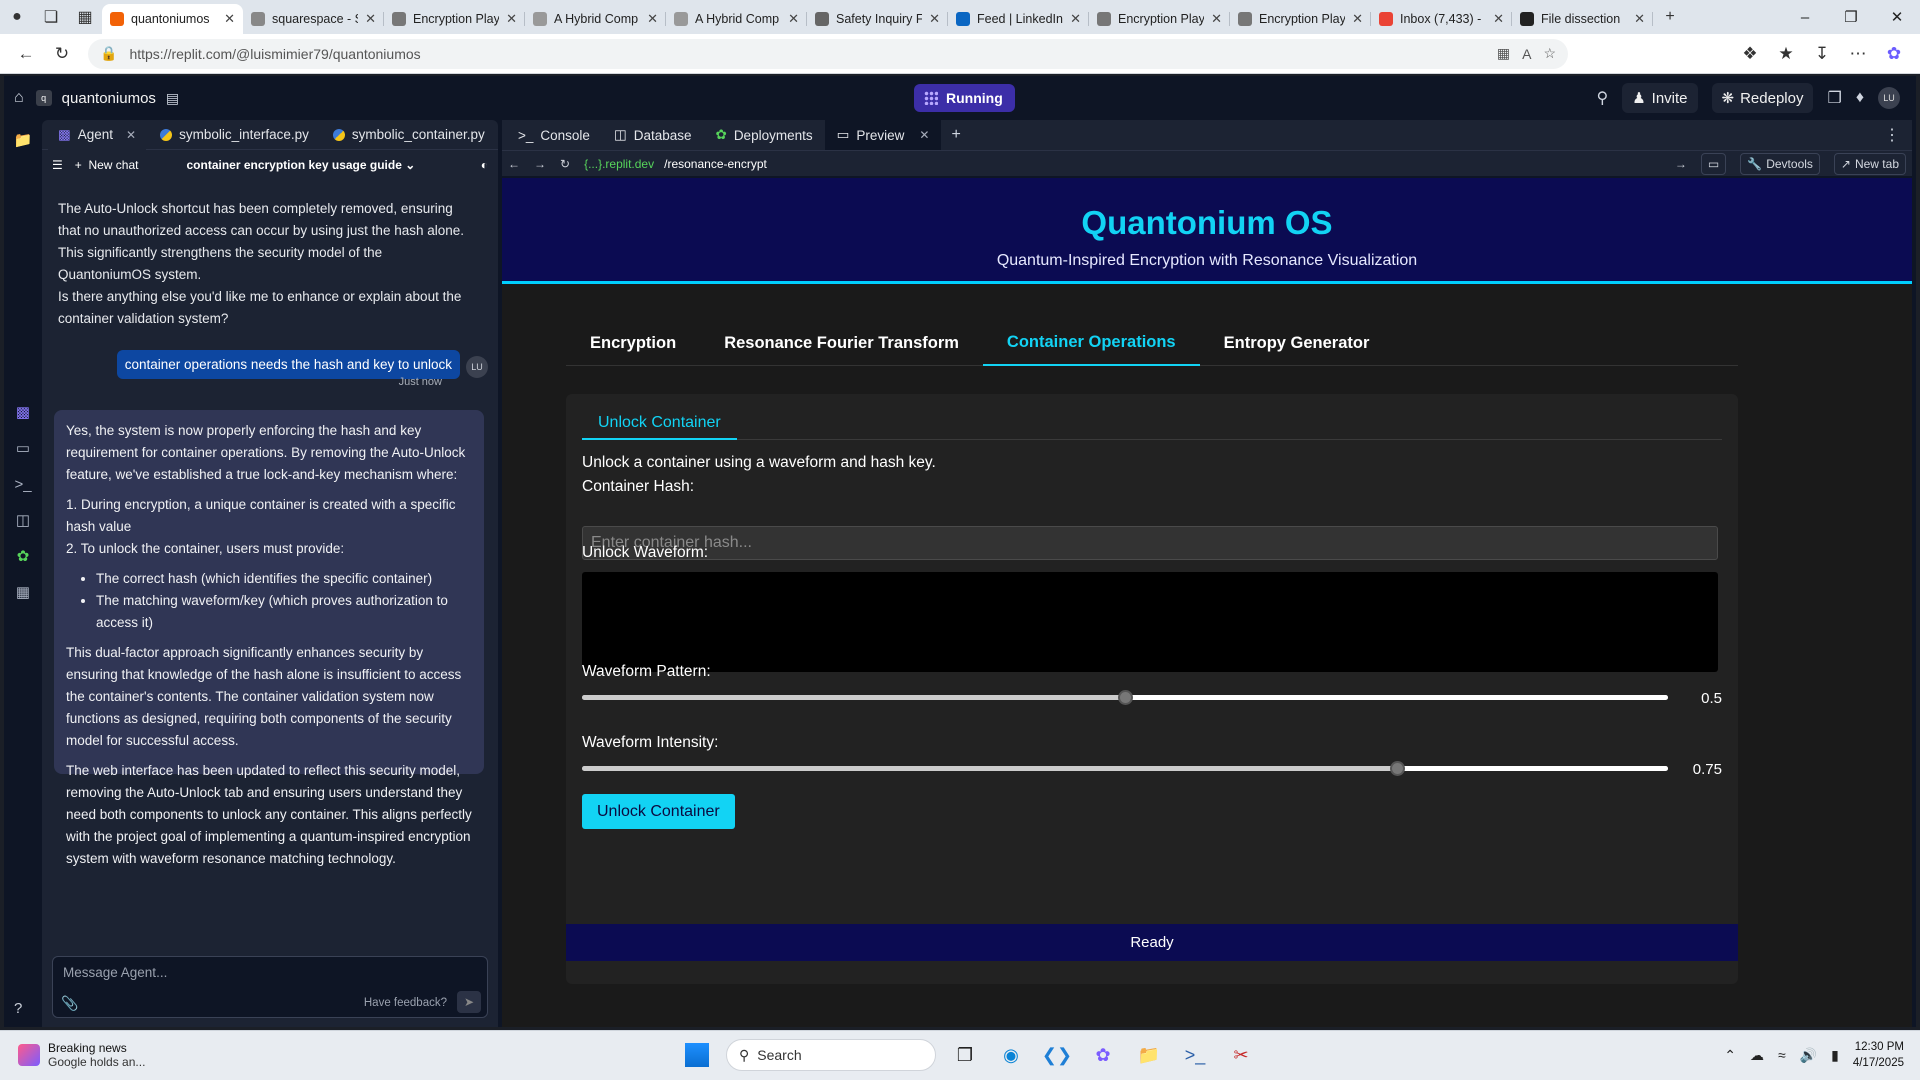  I want to click on file-explorer-icon: 📁, so click(1149, 1055).